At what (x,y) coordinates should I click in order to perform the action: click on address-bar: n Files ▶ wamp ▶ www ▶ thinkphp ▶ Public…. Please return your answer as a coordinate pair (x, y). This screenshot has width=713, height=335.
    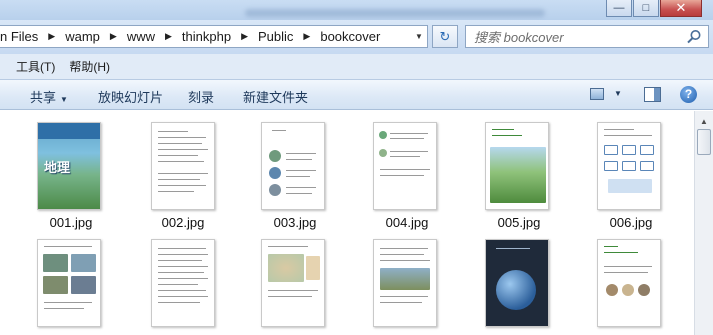
    Looking at the image, I should click on (214, 36).